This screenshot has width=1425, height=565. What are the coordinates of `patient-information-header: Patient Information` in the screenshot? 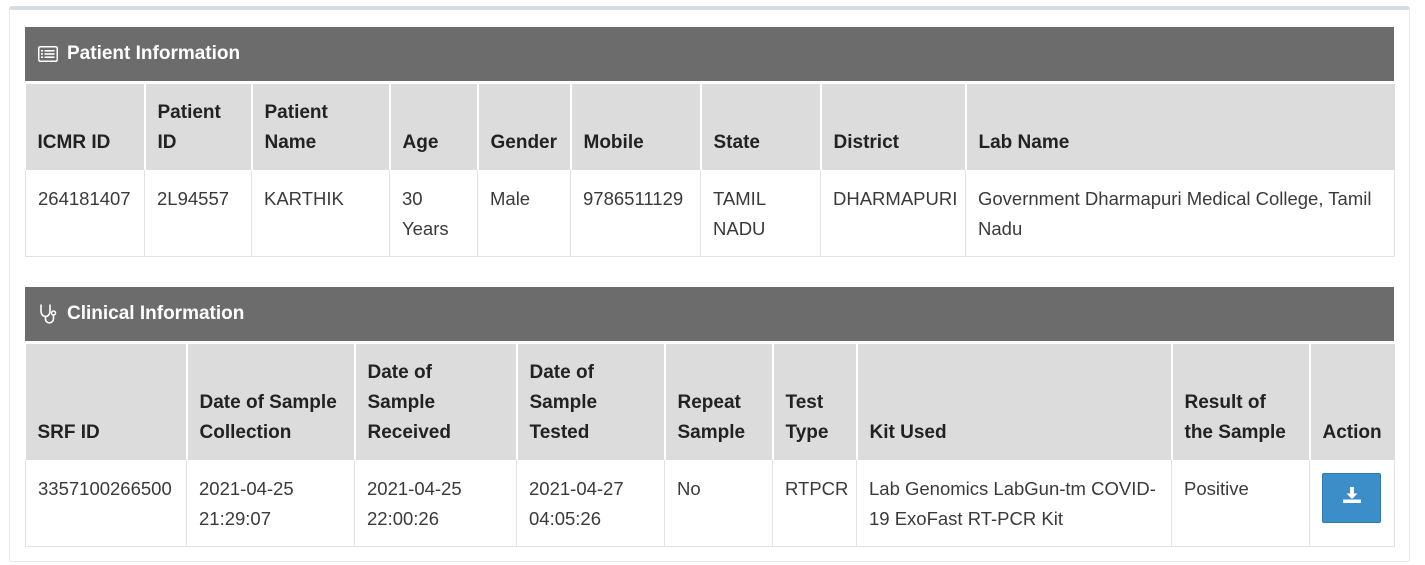 It's located at (709, 54).